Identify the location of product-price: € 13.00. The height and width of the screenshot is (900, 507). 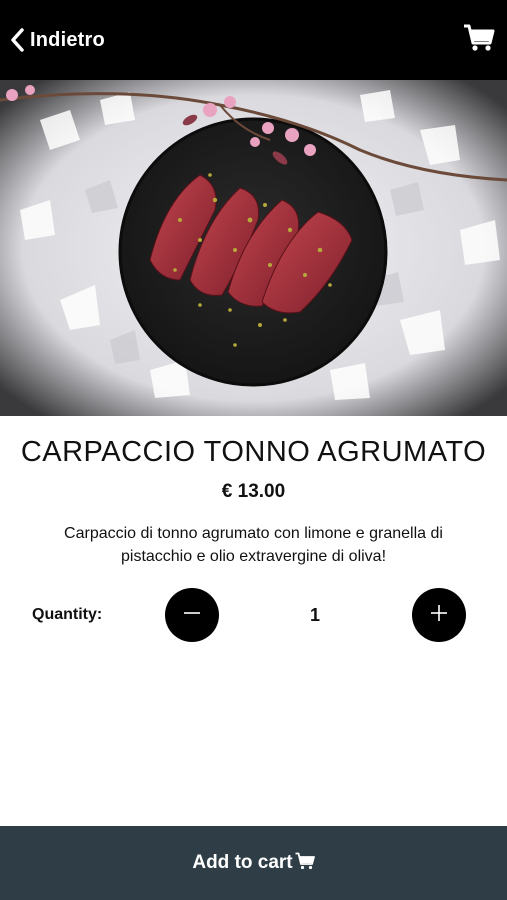
(253, 491).